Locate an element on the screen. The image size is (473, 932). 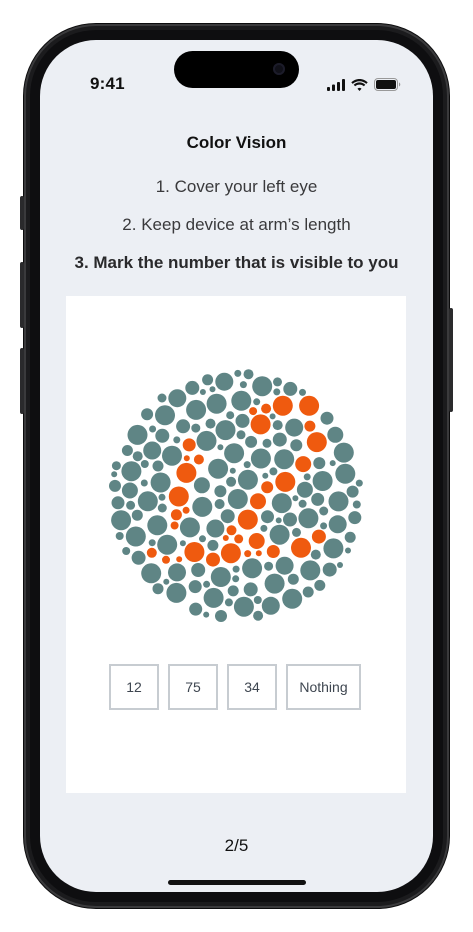
status-icons is located at coordinates (364, 84).